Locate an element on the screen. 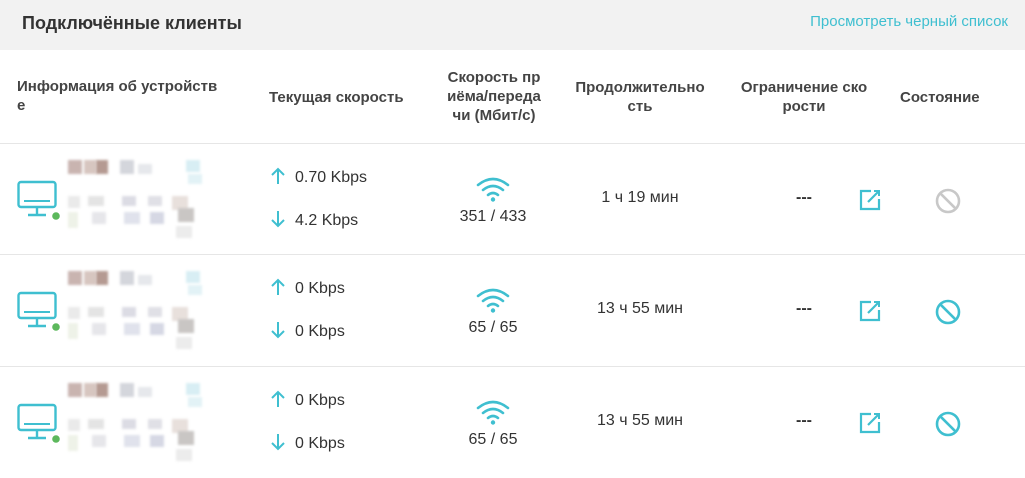 Image resolution: width=1025 pixels, height=478 pixels. column-header-current-speed: Текущая скорость is located at coordinates (336, 97).